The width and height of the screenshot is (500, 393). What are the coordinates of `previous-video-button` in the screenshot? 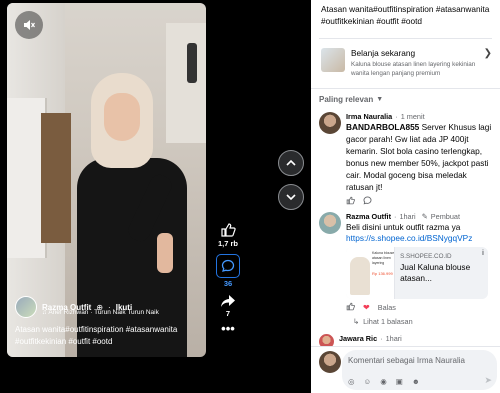 It's located at (291, 163).